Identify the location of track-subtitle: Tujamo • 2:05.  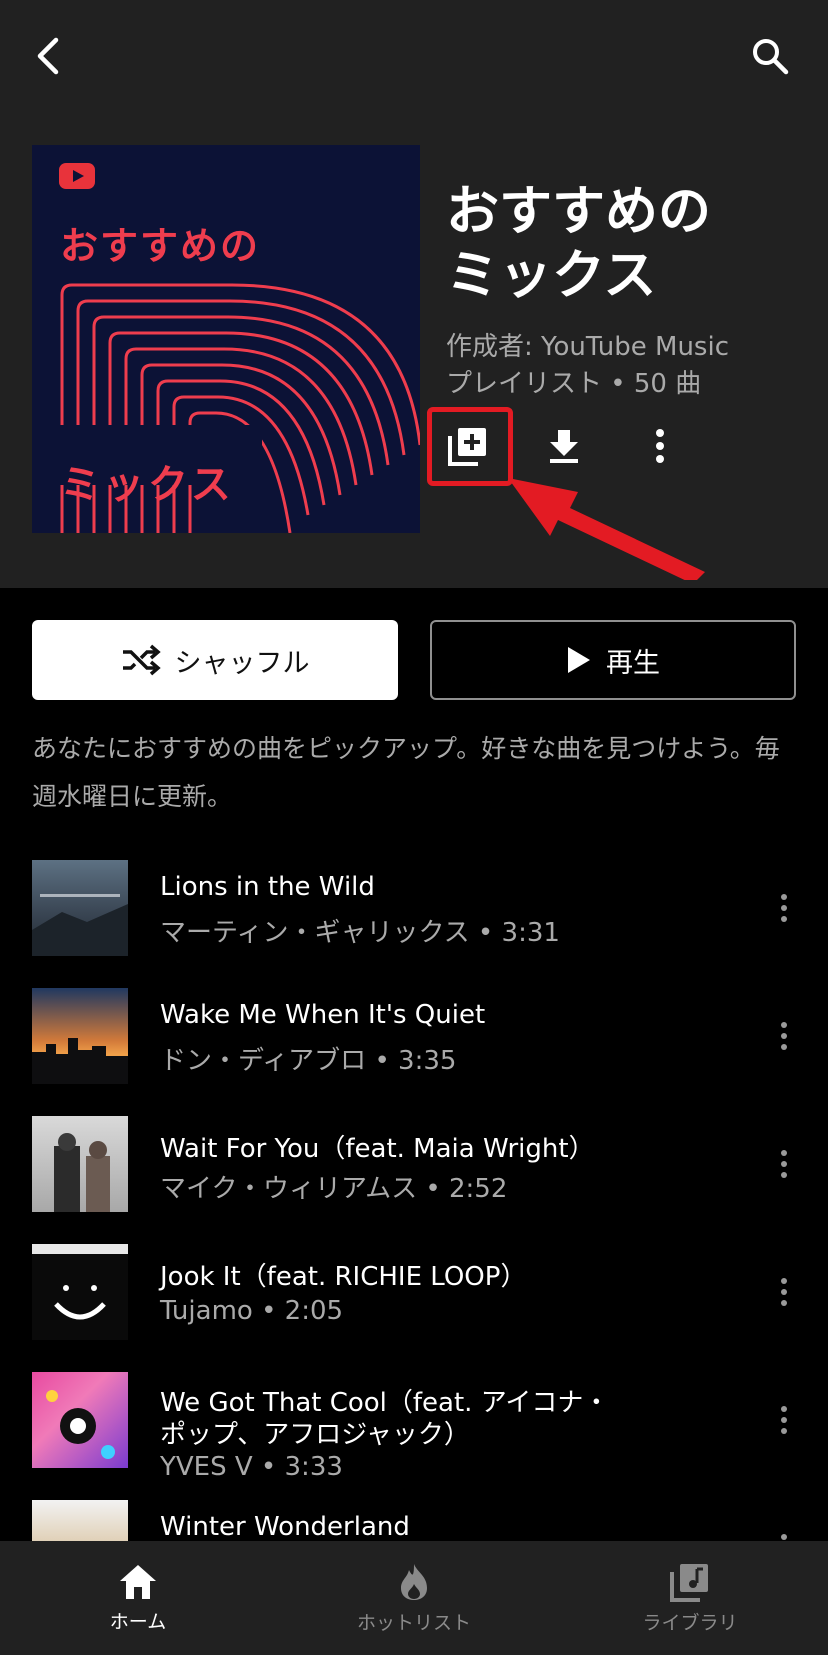
(252, 1311).